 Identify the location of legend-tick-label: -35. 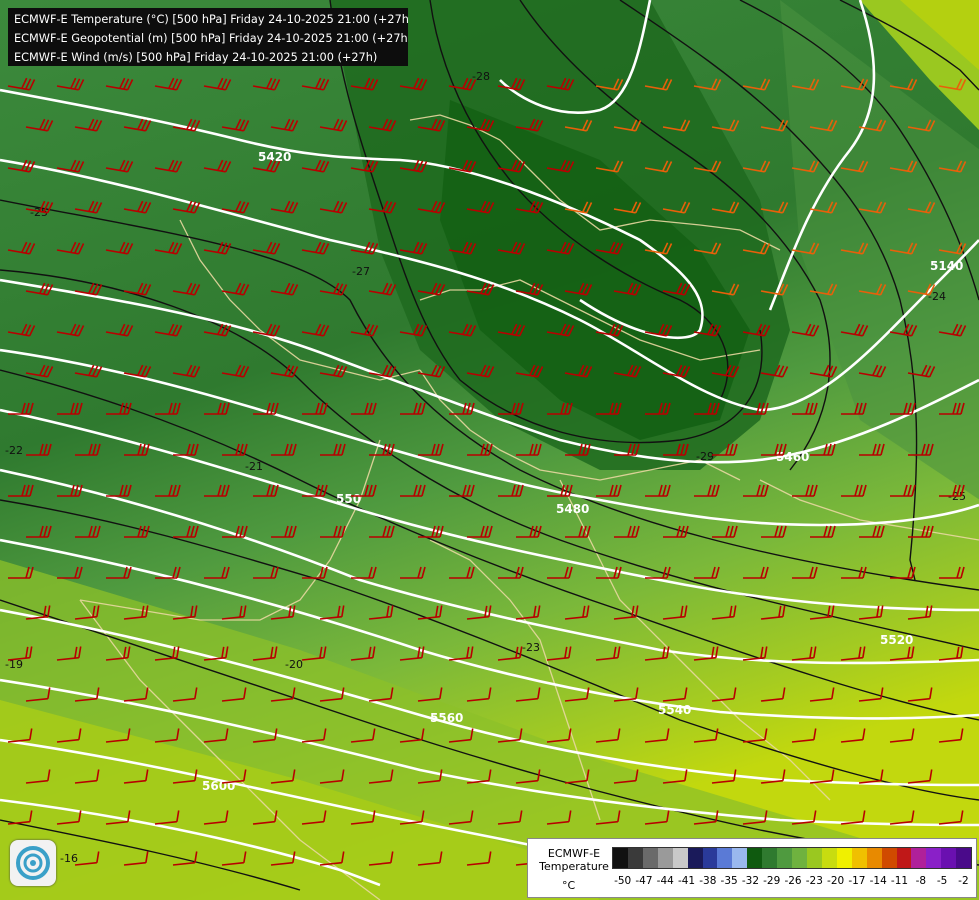
(729, 881).